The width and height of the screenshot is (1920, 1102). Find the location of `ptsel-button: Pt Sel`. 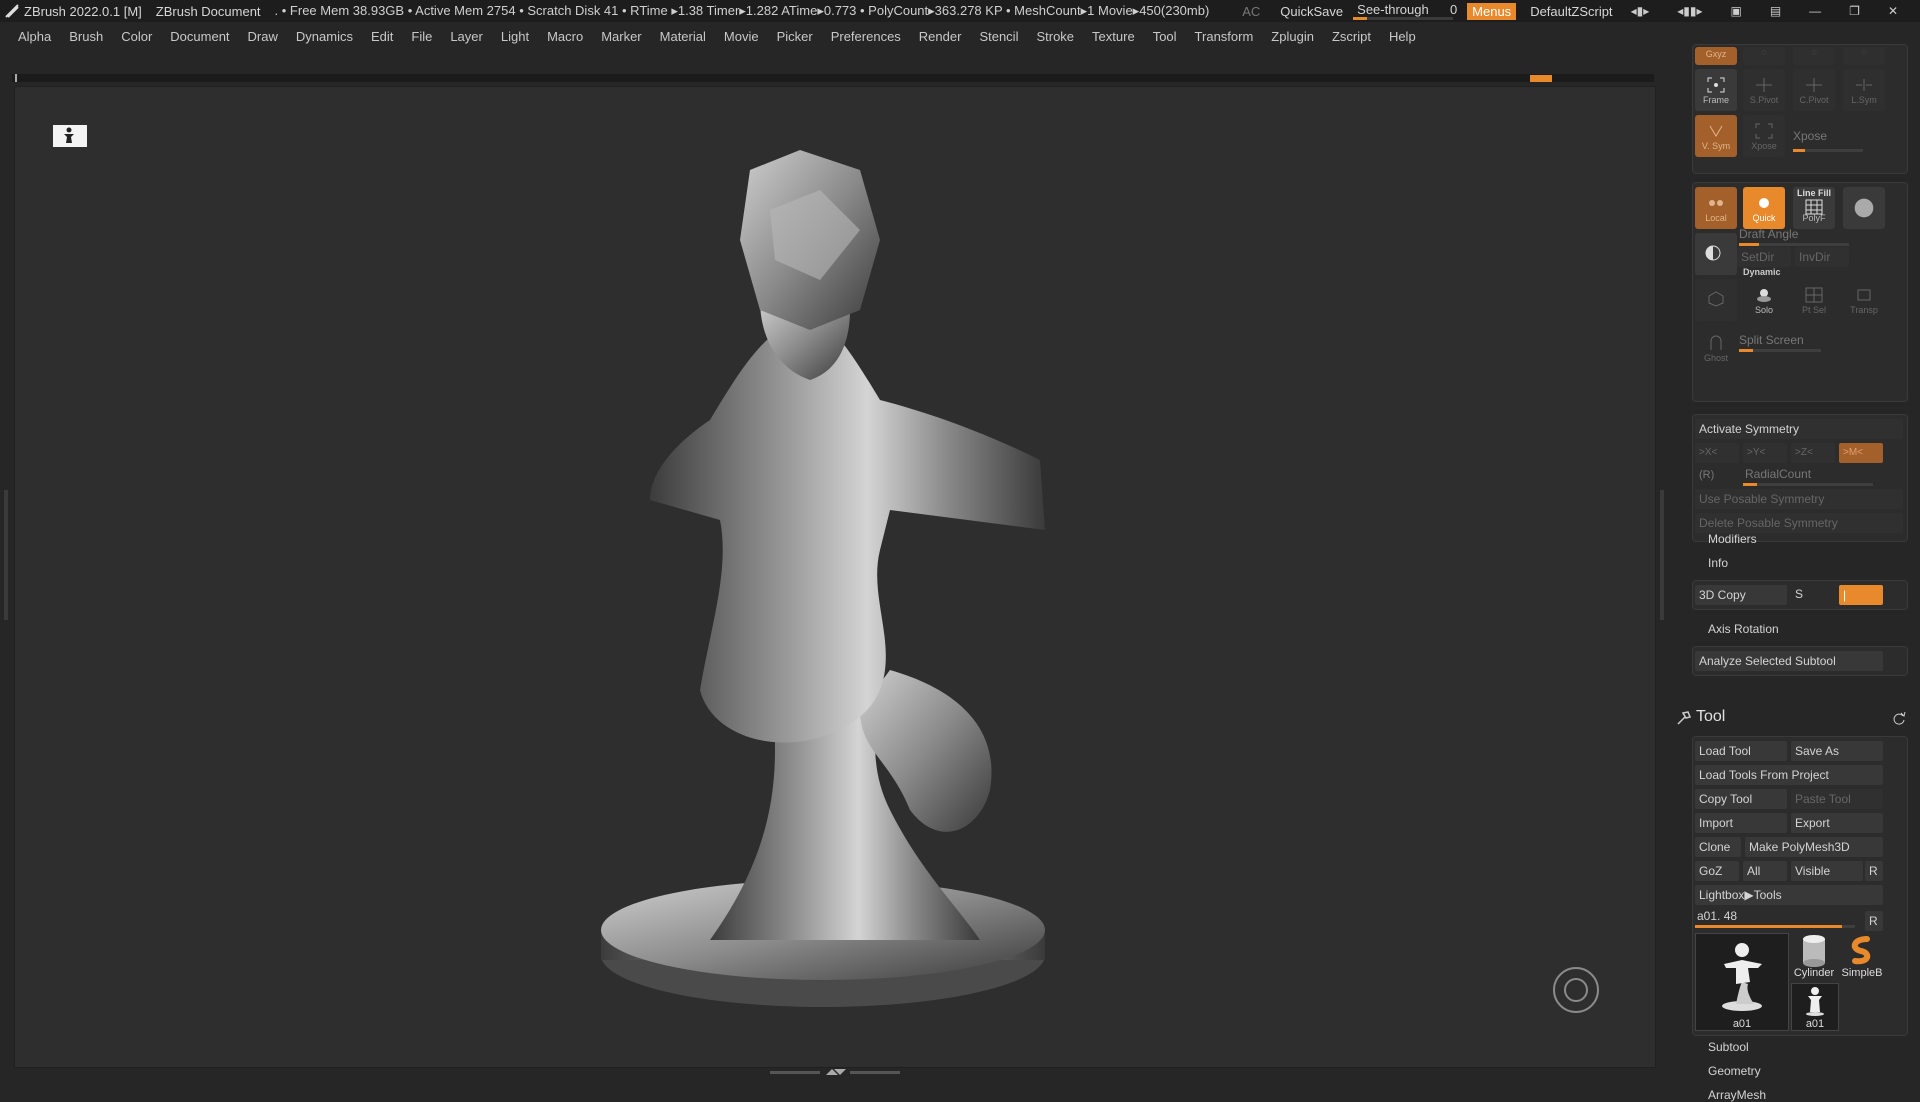

ptsel-button: Pt Sel is located at coordinates (1814, 300).